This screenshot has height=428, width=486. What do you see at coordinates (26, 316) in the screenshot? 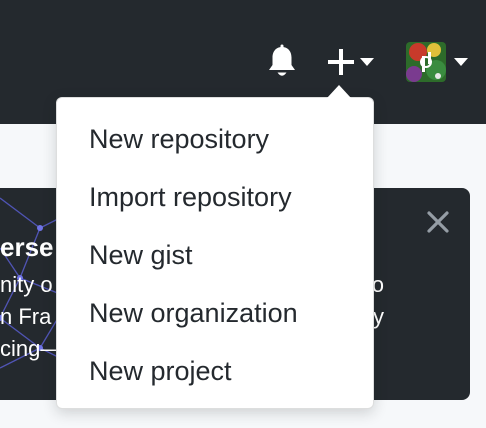
I see `banner-text-line: n Fra` at bounding box center [26, 316].